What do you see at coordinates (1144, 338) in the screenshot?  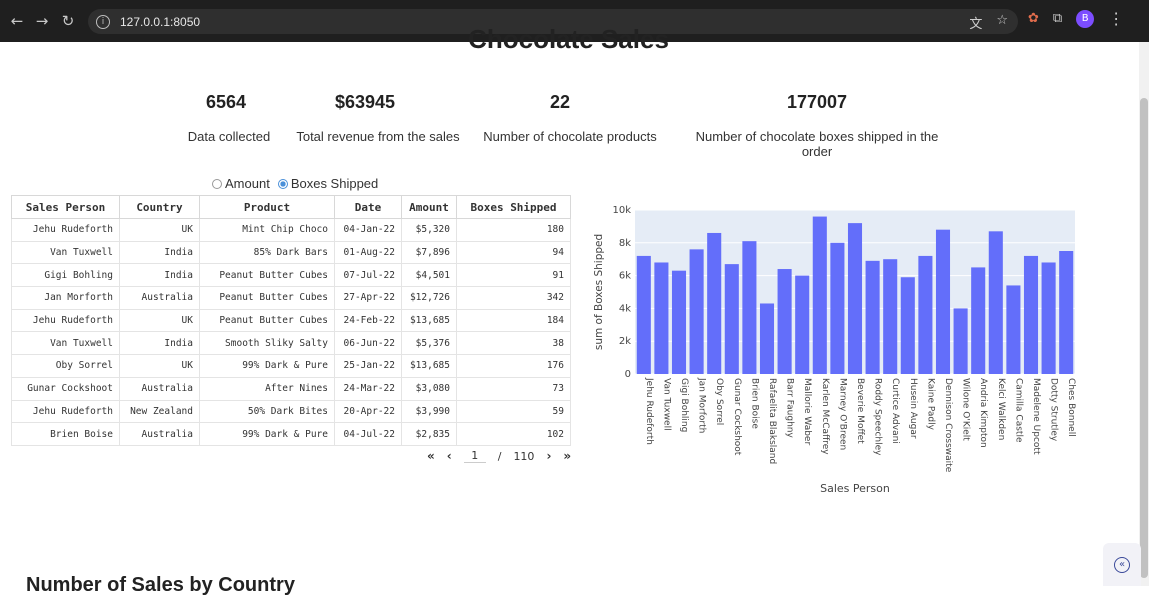 I see `scrollbar-thumb` at bounding box center [1144, 338].